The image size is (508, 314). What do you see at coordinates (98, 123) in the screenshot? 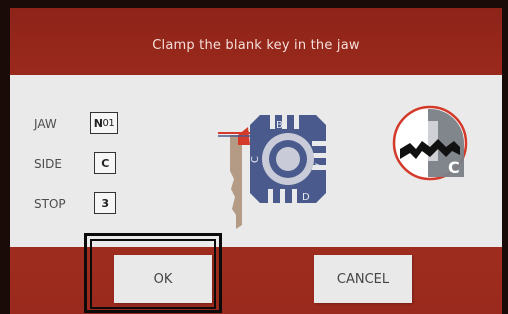
I see `jaw-value-letter: N` at bounding box center [98, 123].